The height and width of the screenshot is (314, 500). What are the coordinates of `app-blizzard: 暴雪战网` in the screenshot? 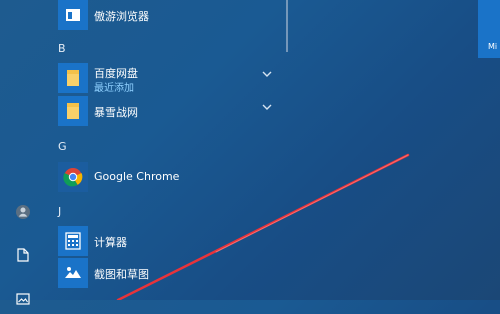 It's located at (170, 111).